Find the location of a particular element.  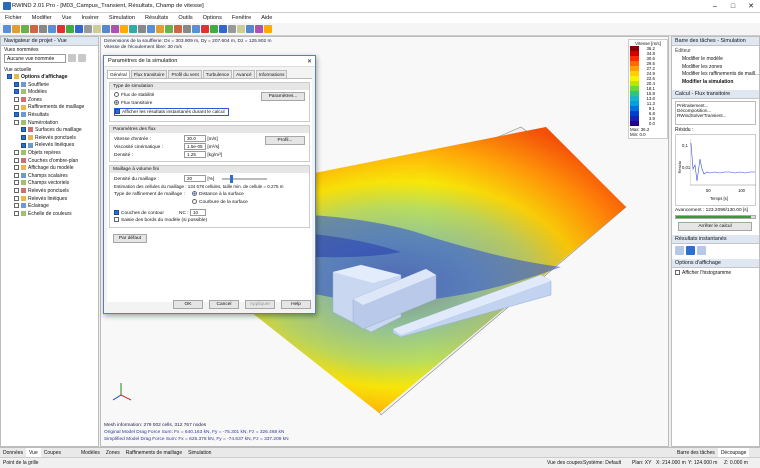

tree-item: Modèles is located at coordinates (52, 93).